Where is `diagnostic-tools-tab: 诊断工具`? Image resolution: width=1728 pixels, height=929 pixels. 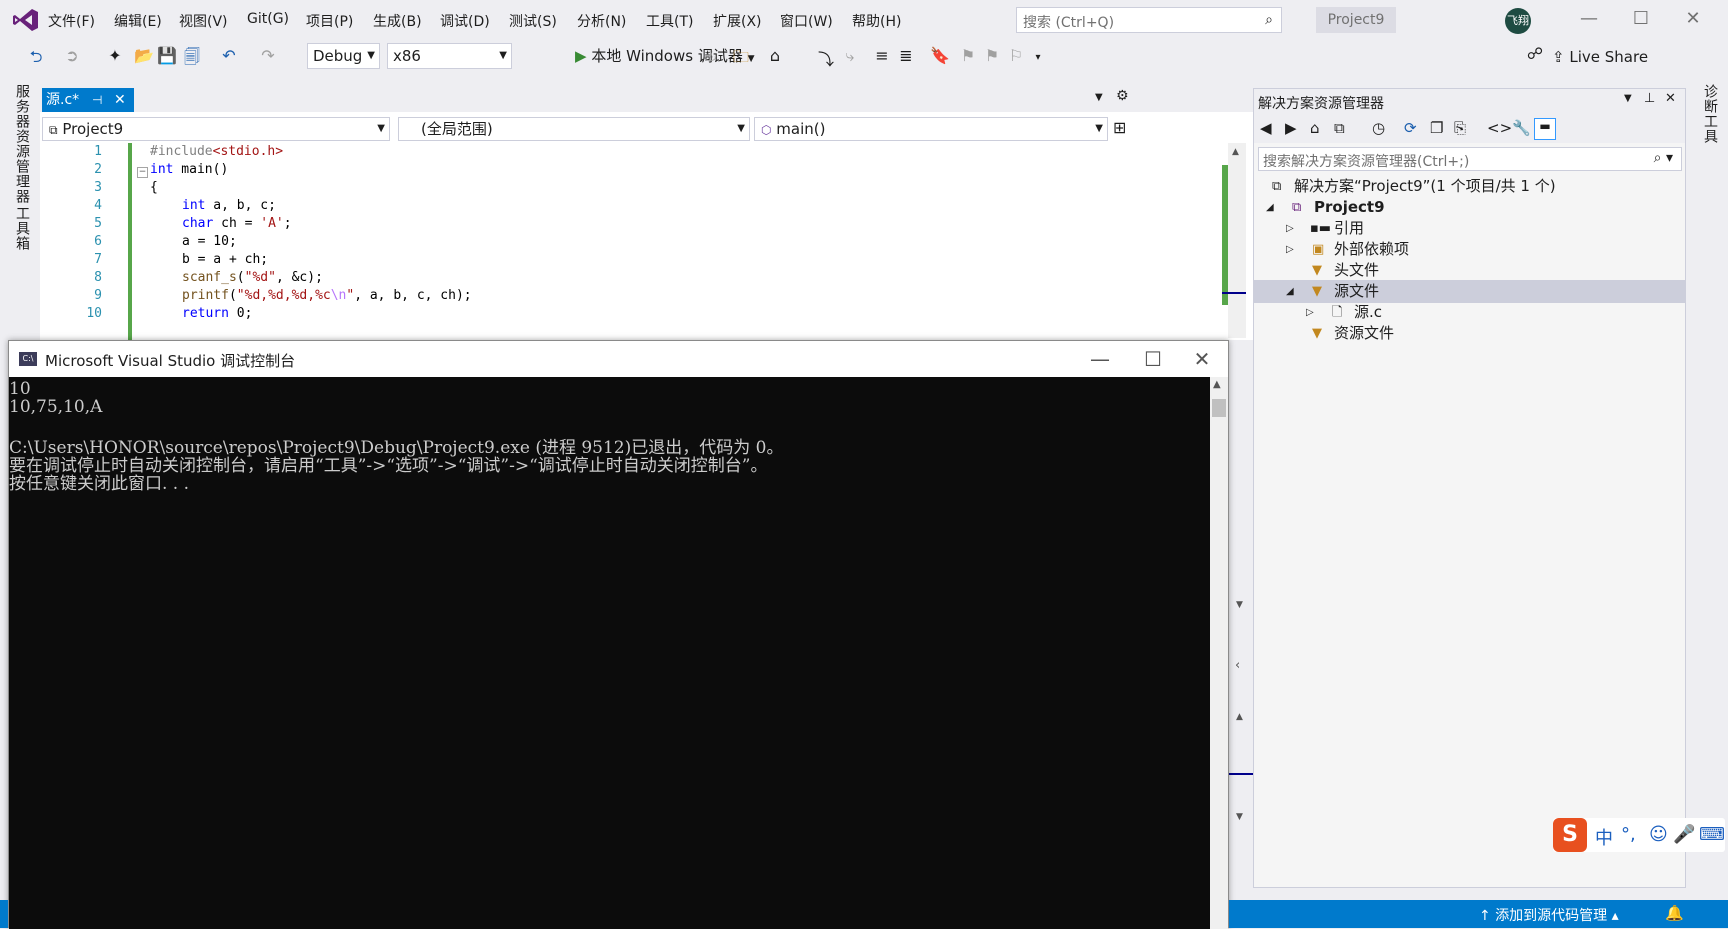
diagnostic-tools-tab: 诊断工具 is located at coordinates (1710, 114).